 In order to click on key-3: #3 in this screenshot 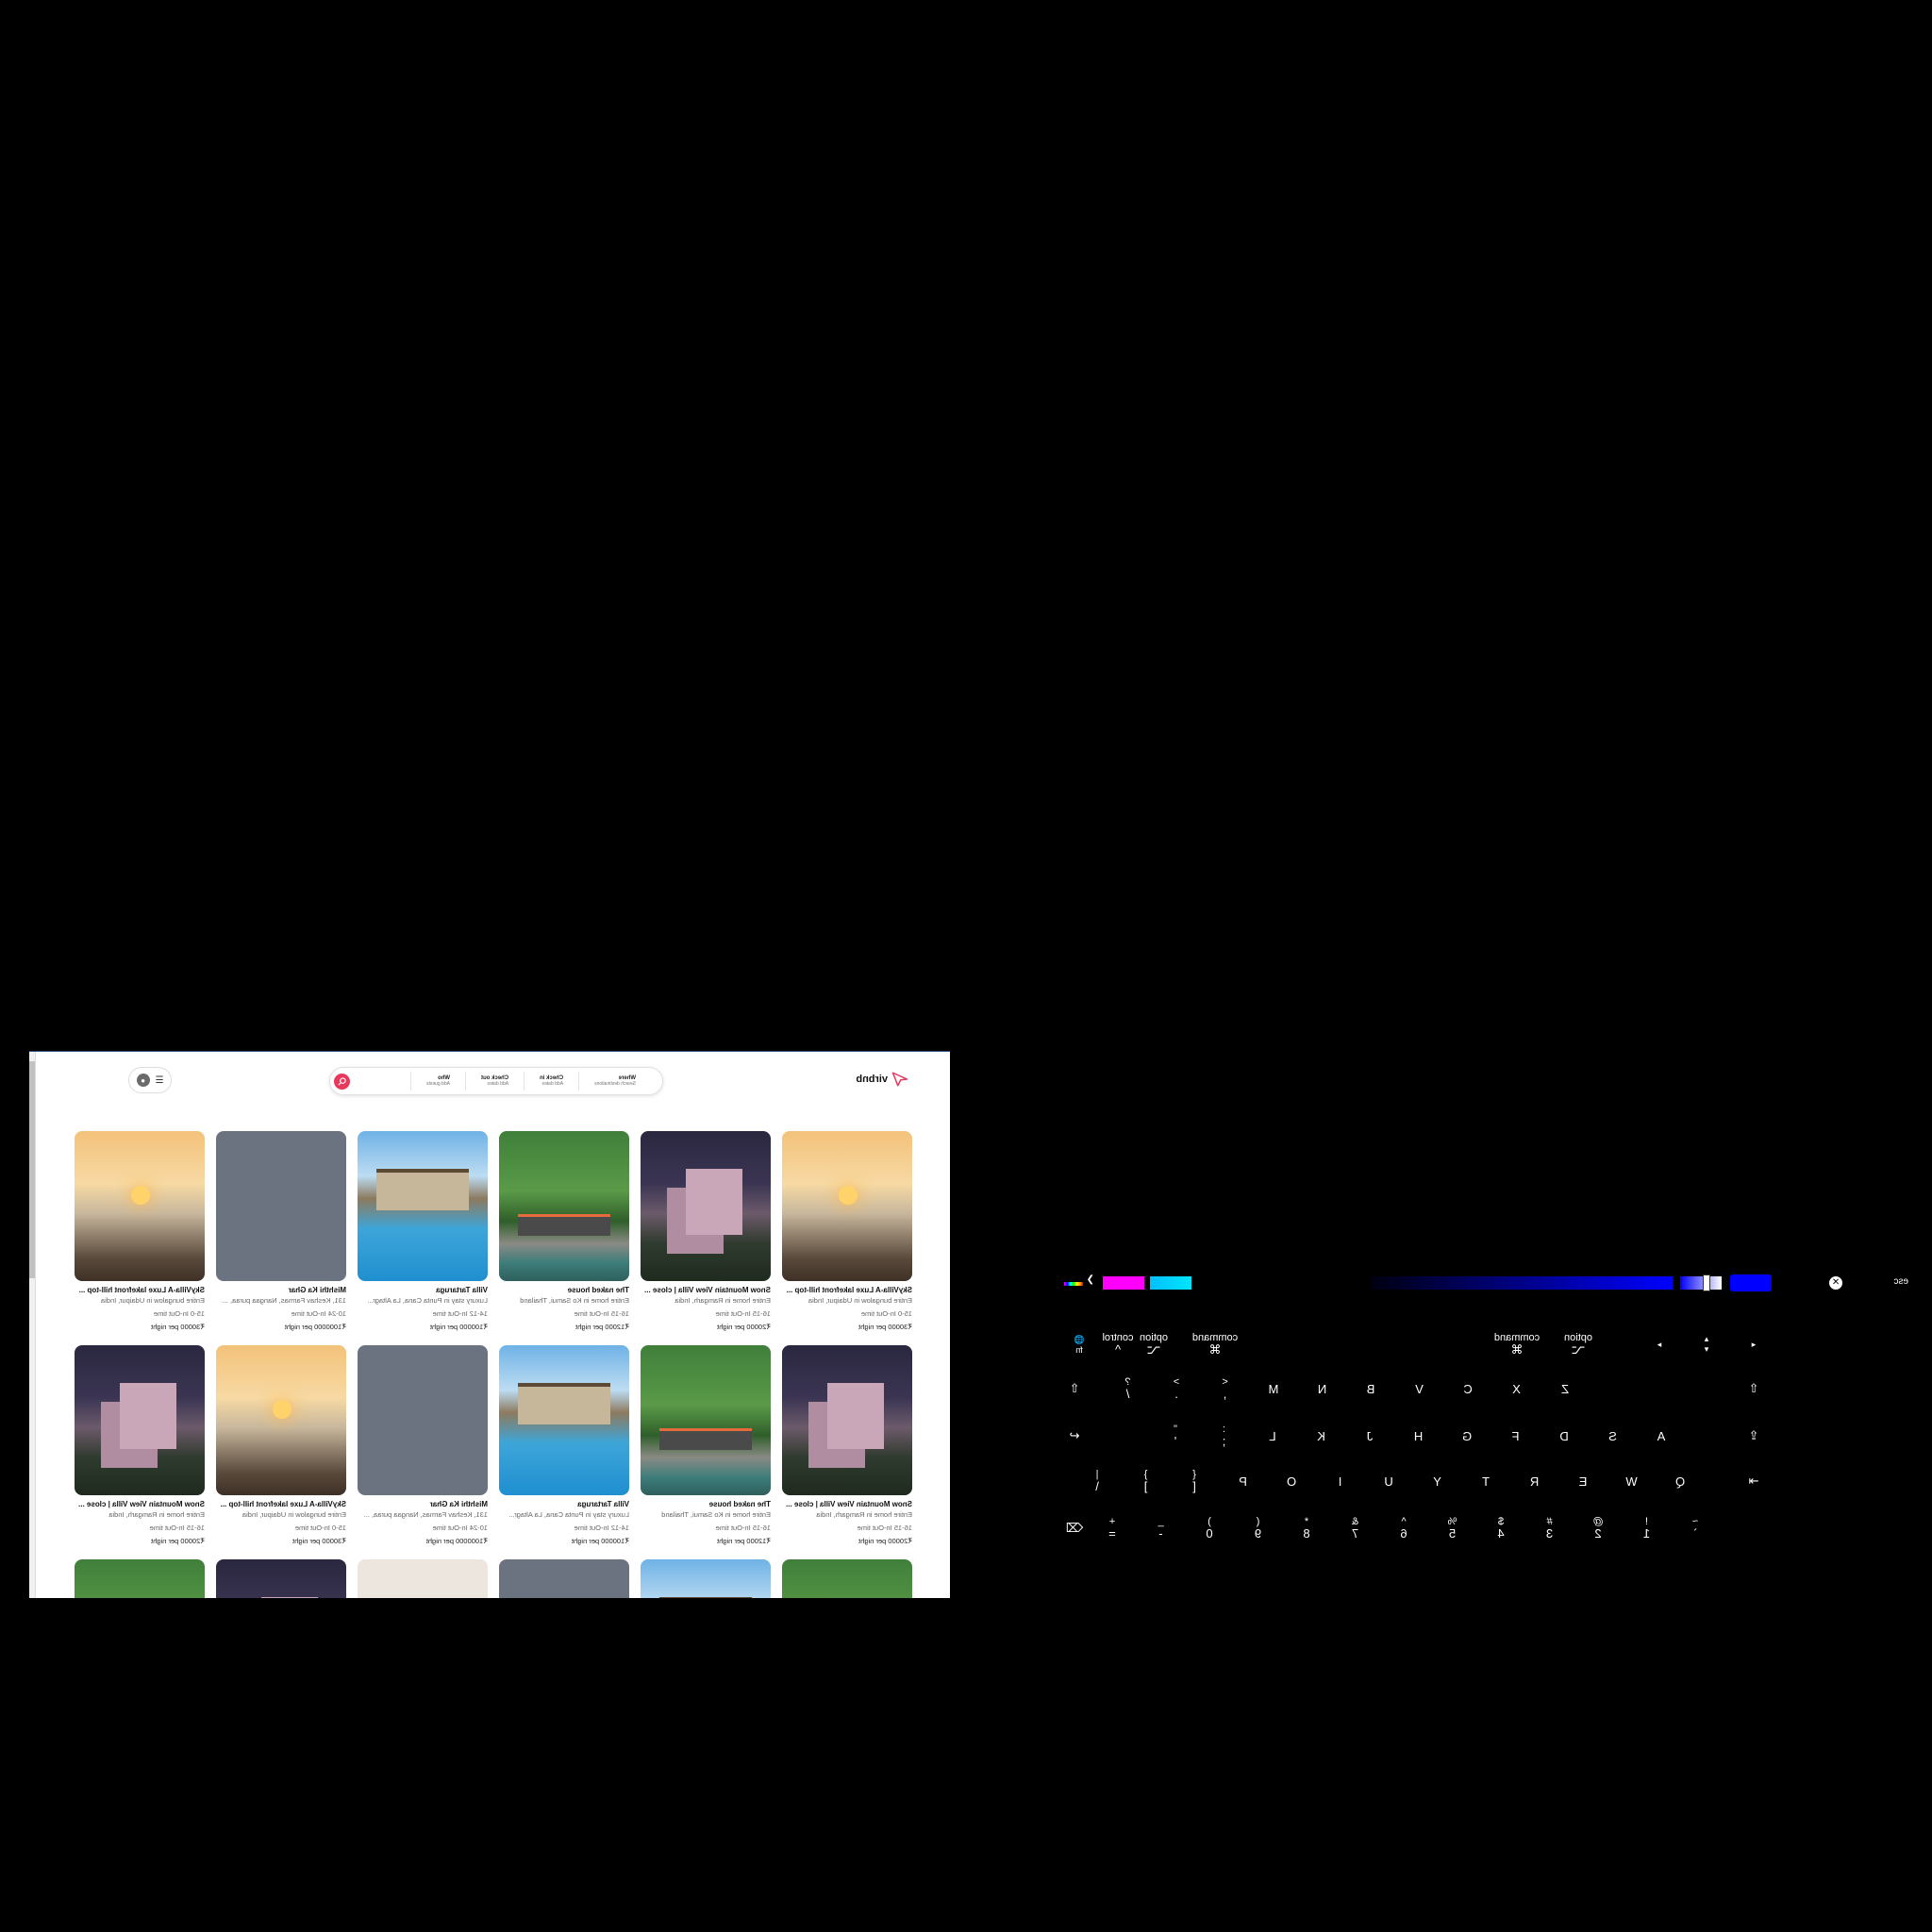, I will do `click(1550, 1528)`.